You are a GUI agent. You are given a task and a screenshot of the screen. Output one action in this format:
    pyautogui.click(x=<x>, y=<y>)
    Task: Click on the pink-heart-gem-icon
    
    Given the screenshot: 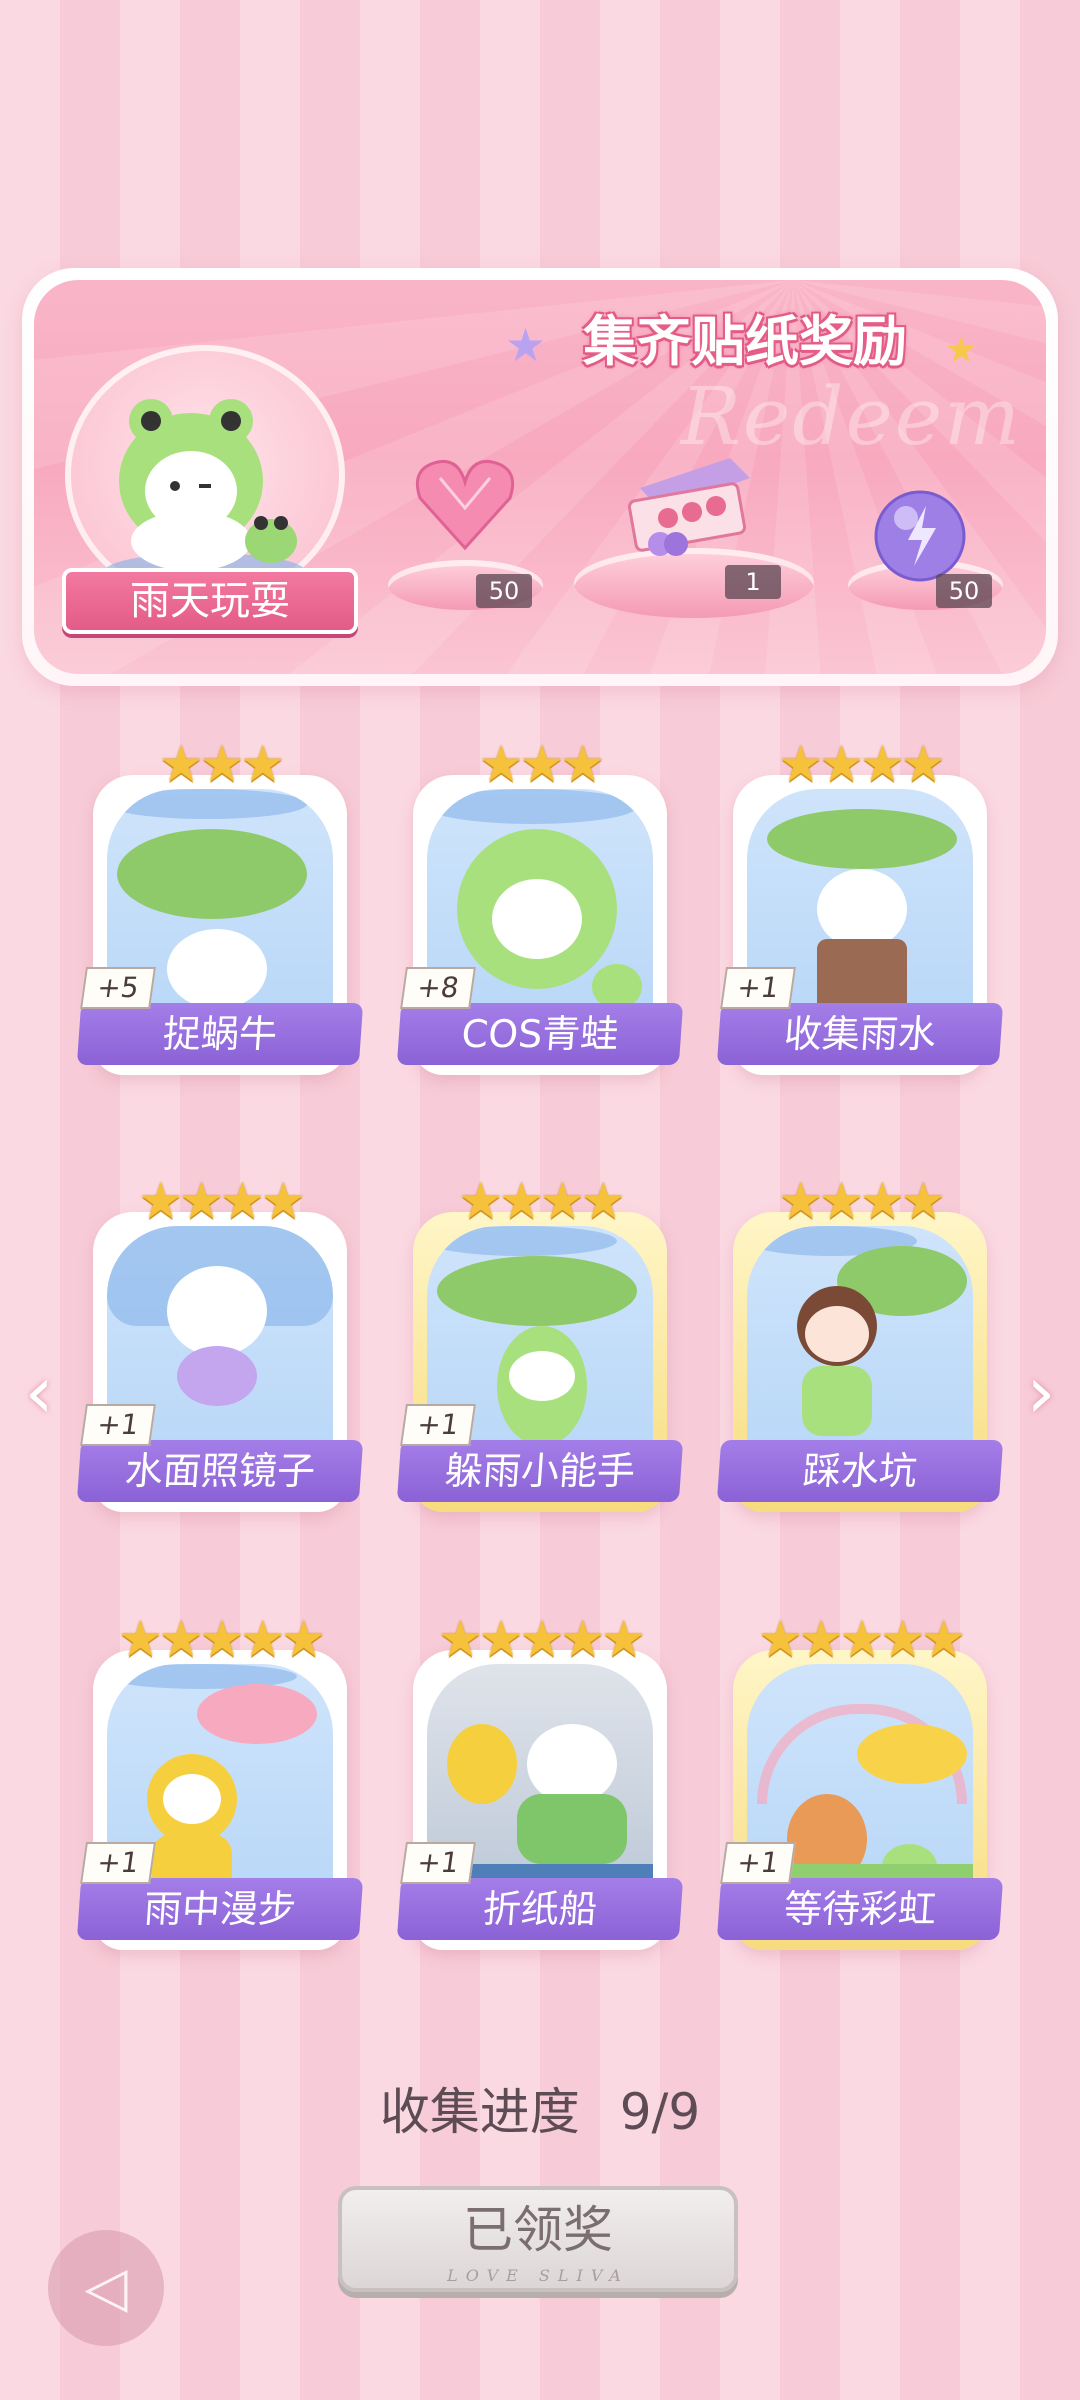 What is the action you would take?
    pyautogui.click(x=465, y=505)
    